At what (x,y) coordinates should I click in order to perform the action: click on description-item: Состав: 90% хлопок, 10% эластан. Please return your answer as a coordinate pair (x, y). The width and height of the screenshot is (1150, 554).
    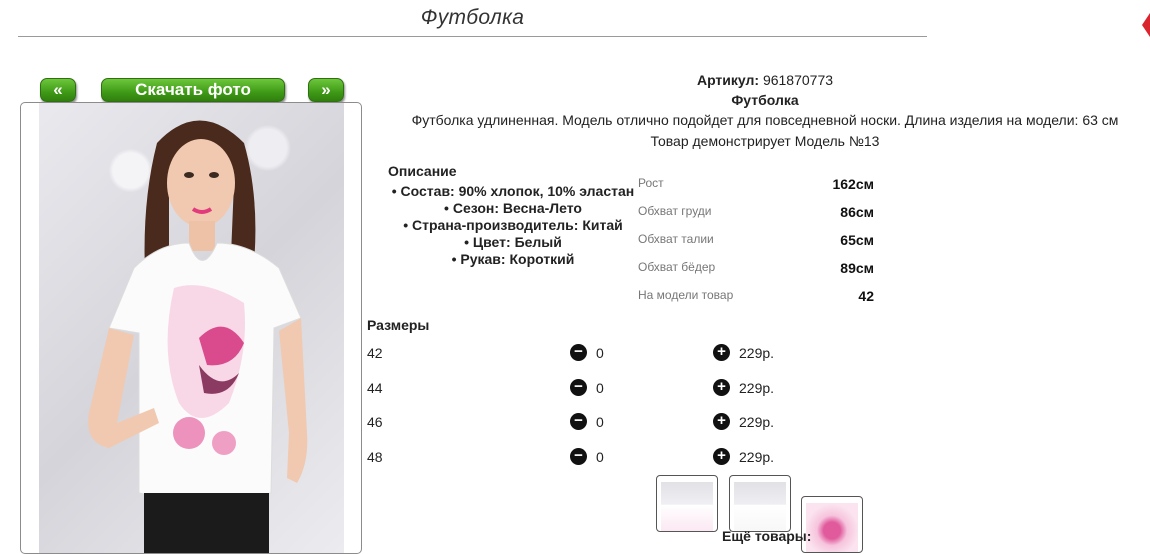
    Looking at the image, I should click on (513, 191).